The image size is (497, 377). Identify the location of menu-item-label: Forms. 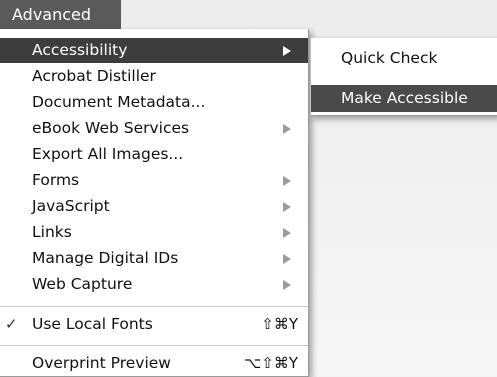
(56, 180).